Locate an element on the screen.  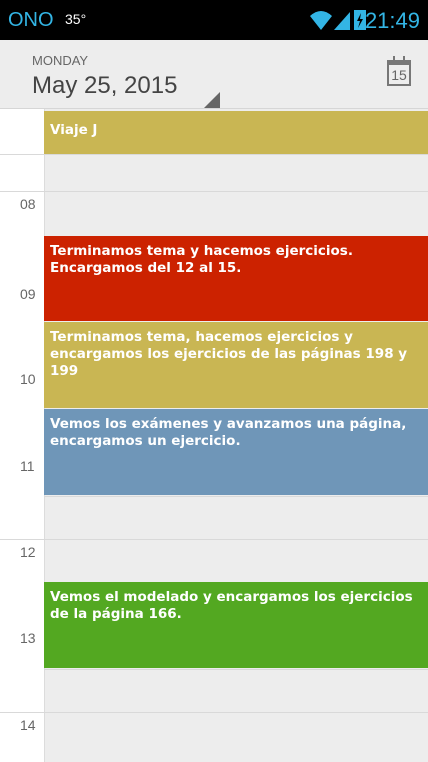
carrier-label: ONO is located at coordinates (31, 20).